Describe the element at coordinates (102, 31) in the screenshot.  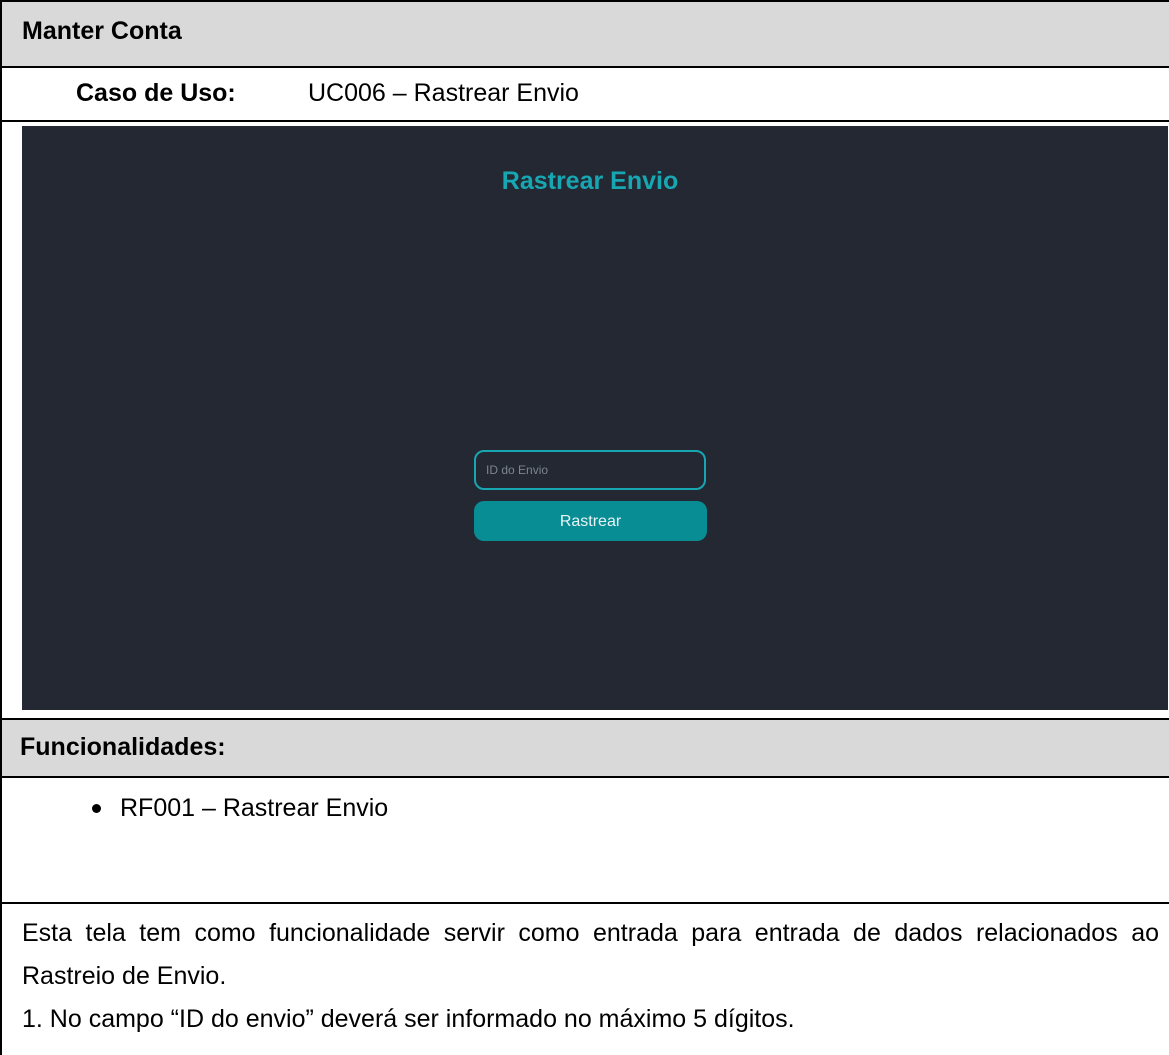
I see `document-title: Manter Conta` at that location.